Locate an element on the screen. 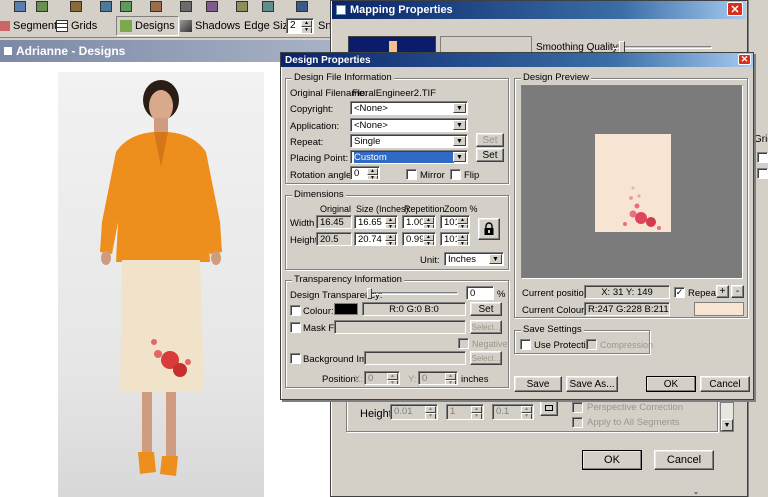  placing-point-set-button: Set is located at coordinates (490, 155).